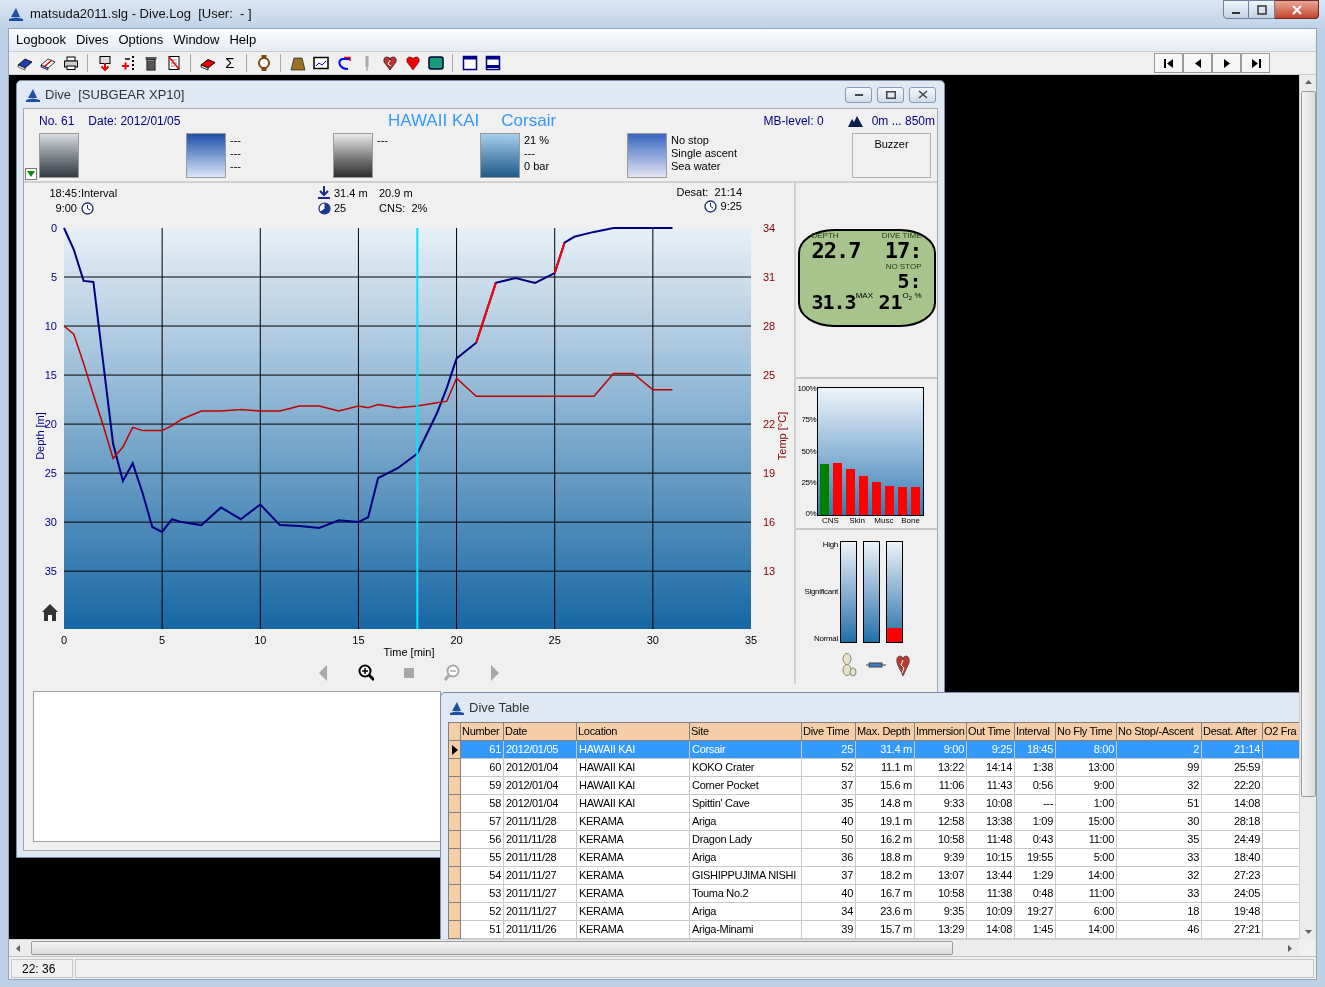  What do you see at coordinates (351, 192) in the screenshot?
I see `max-depth: 31.4 m` at bounding box center [351, 192].